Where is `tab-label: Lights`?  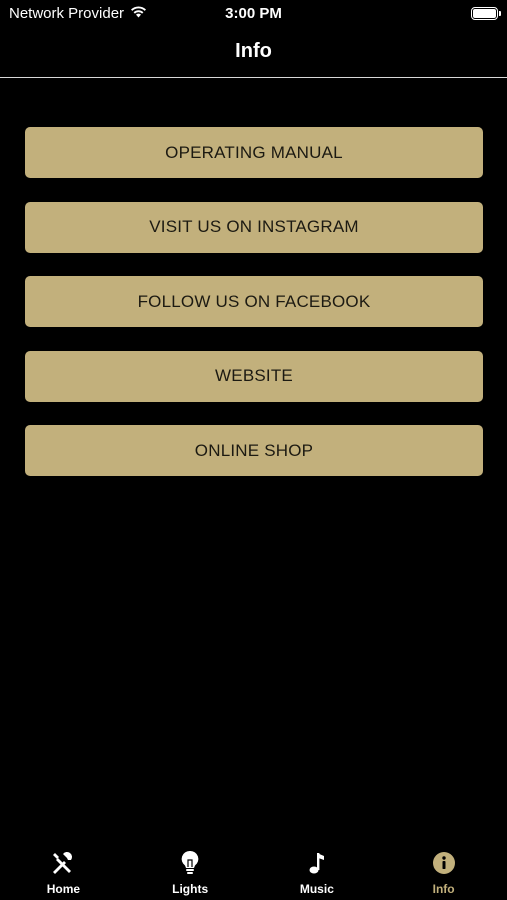 tab-label: Lights is located at coordinates (190, 889).